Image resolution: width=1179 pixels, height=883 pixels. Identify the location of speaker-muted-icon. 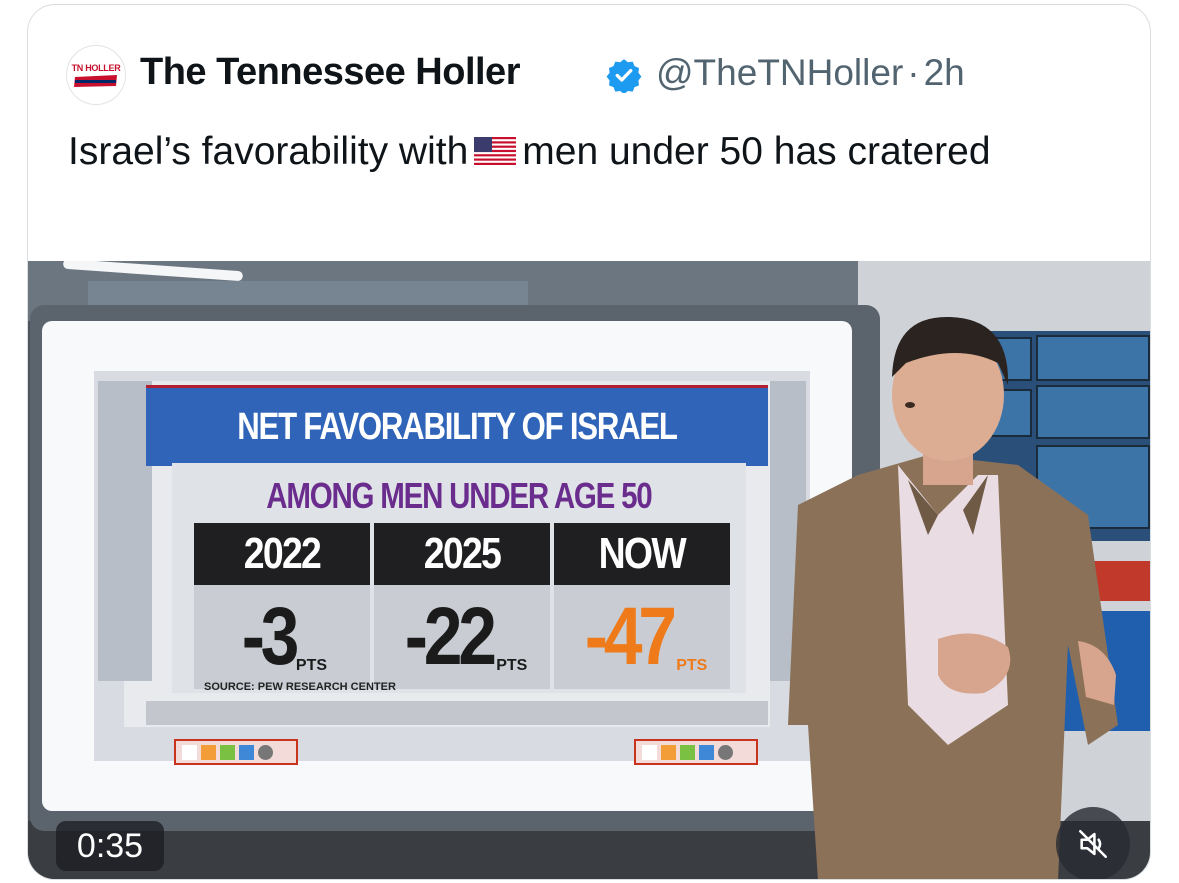
(1093, 844).